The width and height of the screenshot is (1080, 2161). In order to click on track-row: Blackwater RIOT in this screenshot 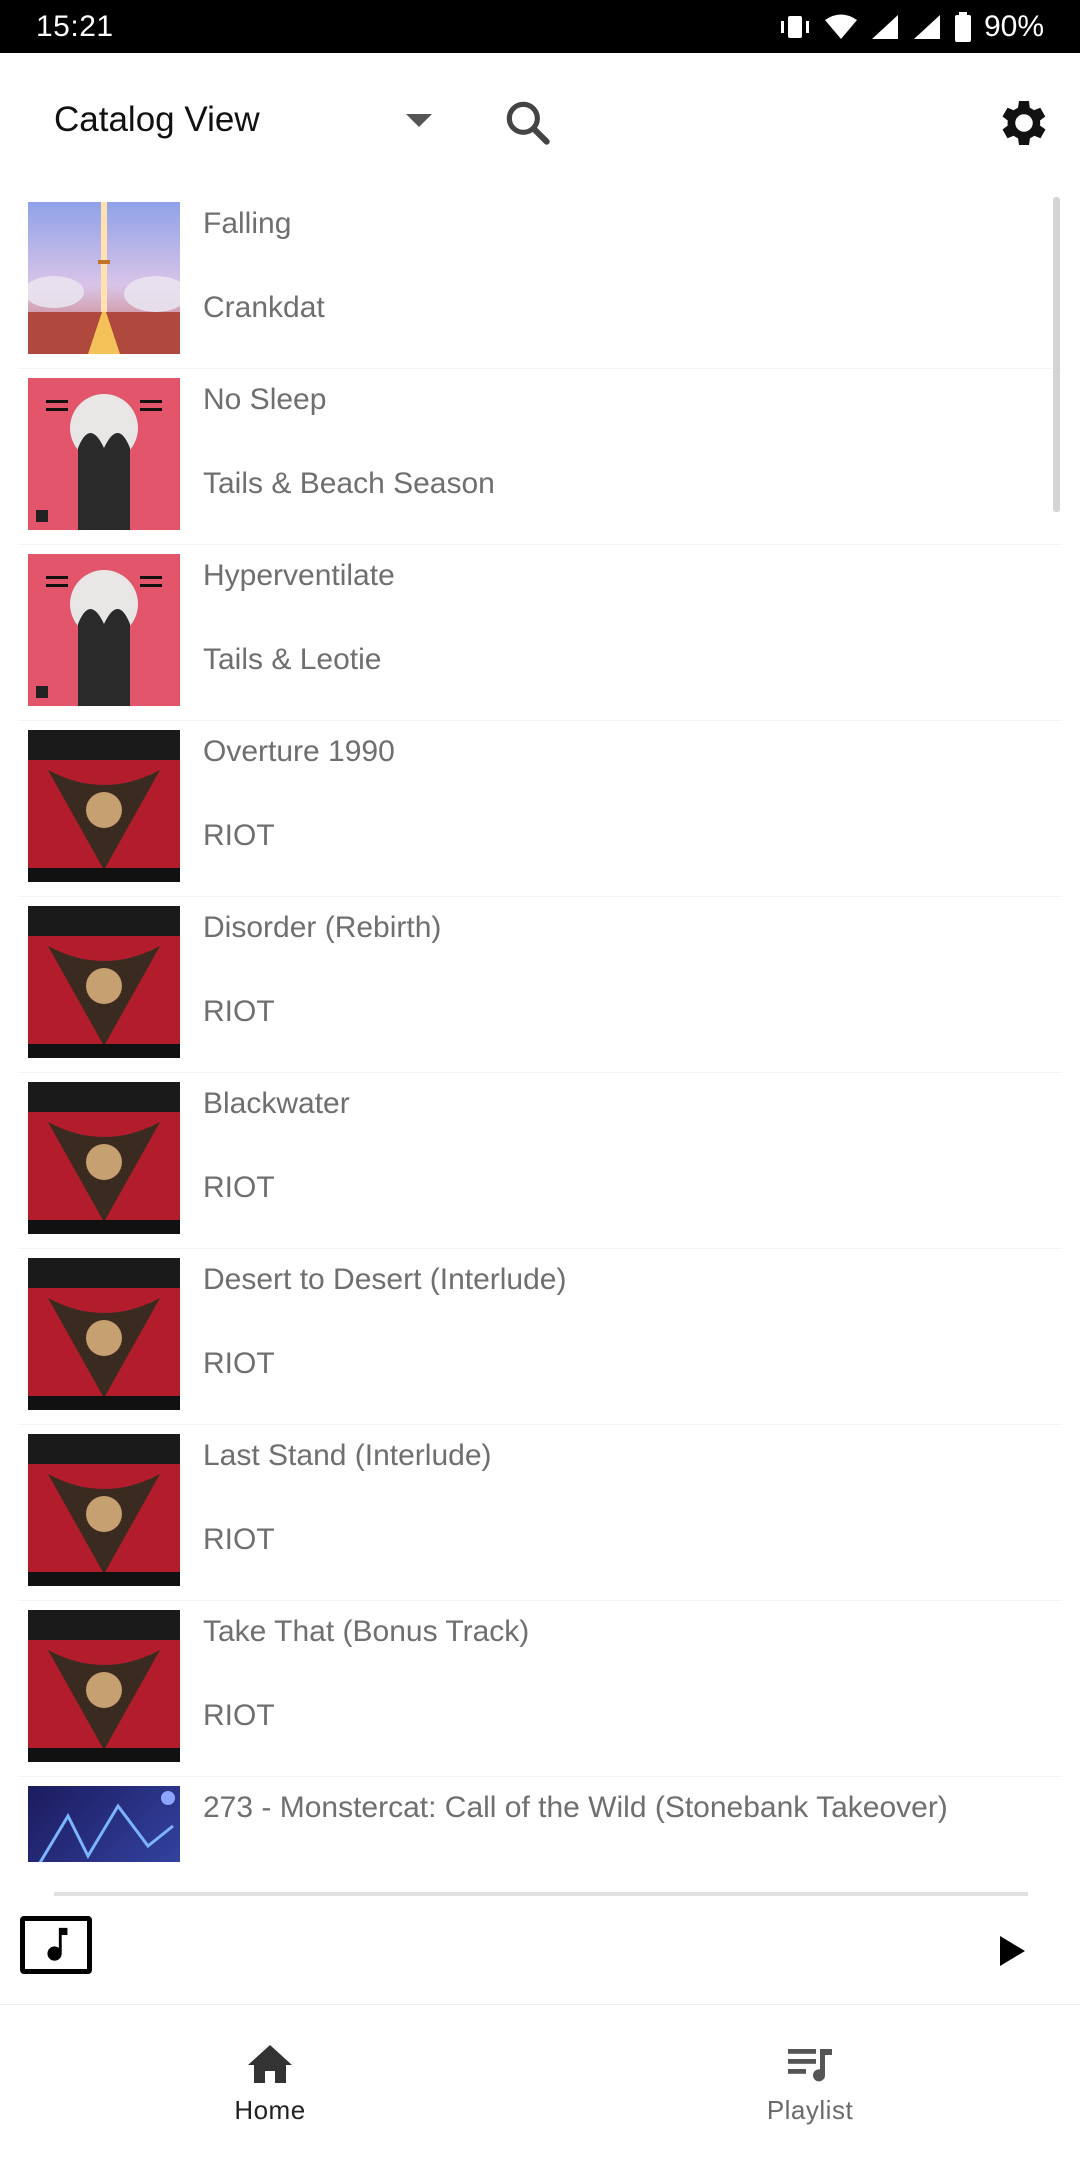, I will do `click(540, 1161)`.